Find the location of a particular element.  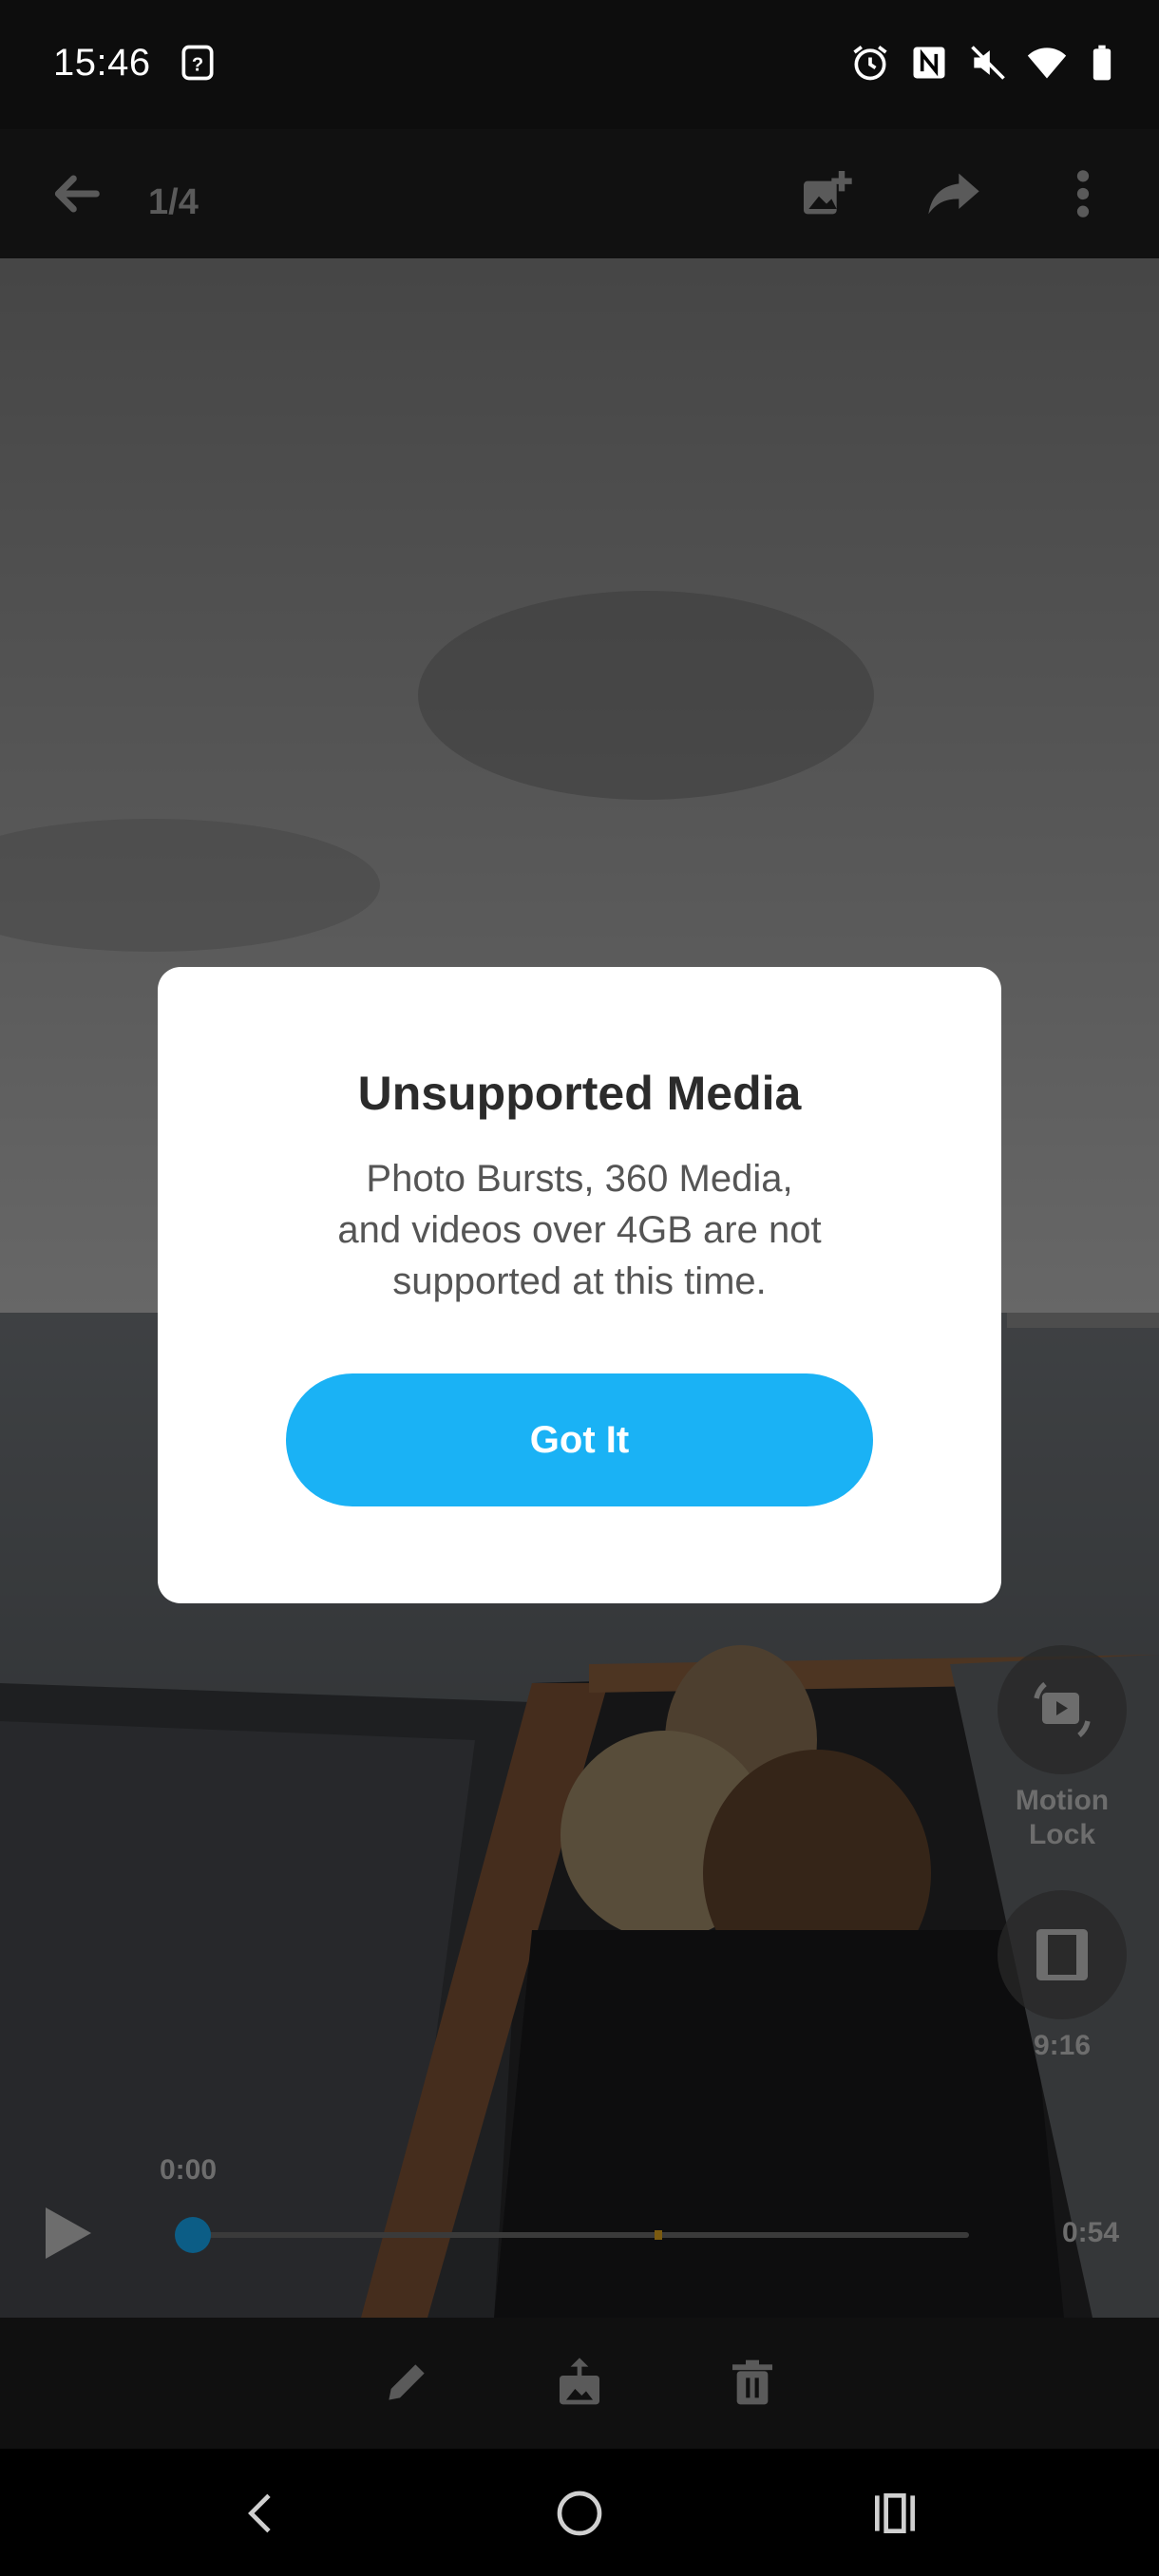

back-arrow-icon is located at coordinates (76, 193).